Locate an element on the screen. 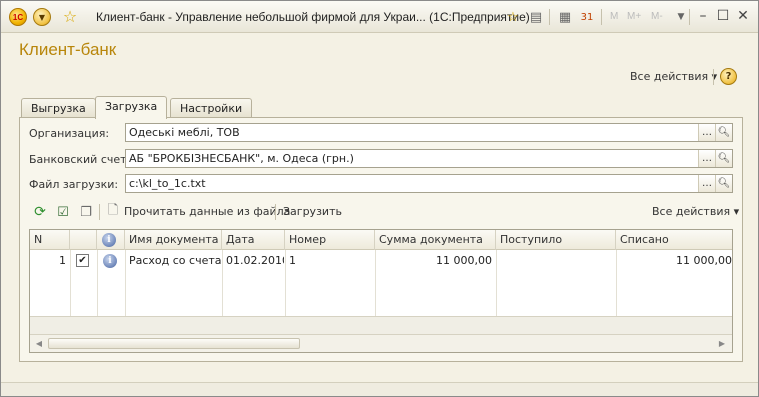  uncheck-all-icon: ❐ is located at coordinates (86, 212).